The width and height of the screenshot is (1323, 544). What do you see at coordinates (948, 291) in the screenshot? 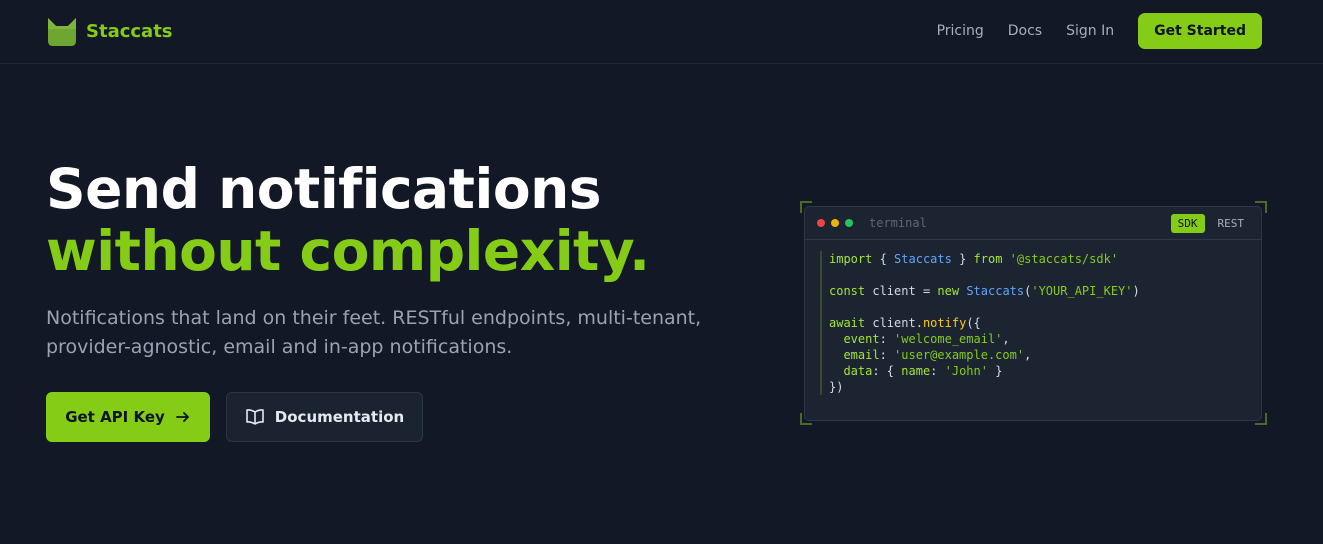
I see `code-token: new` at bounding box center [948, 291].